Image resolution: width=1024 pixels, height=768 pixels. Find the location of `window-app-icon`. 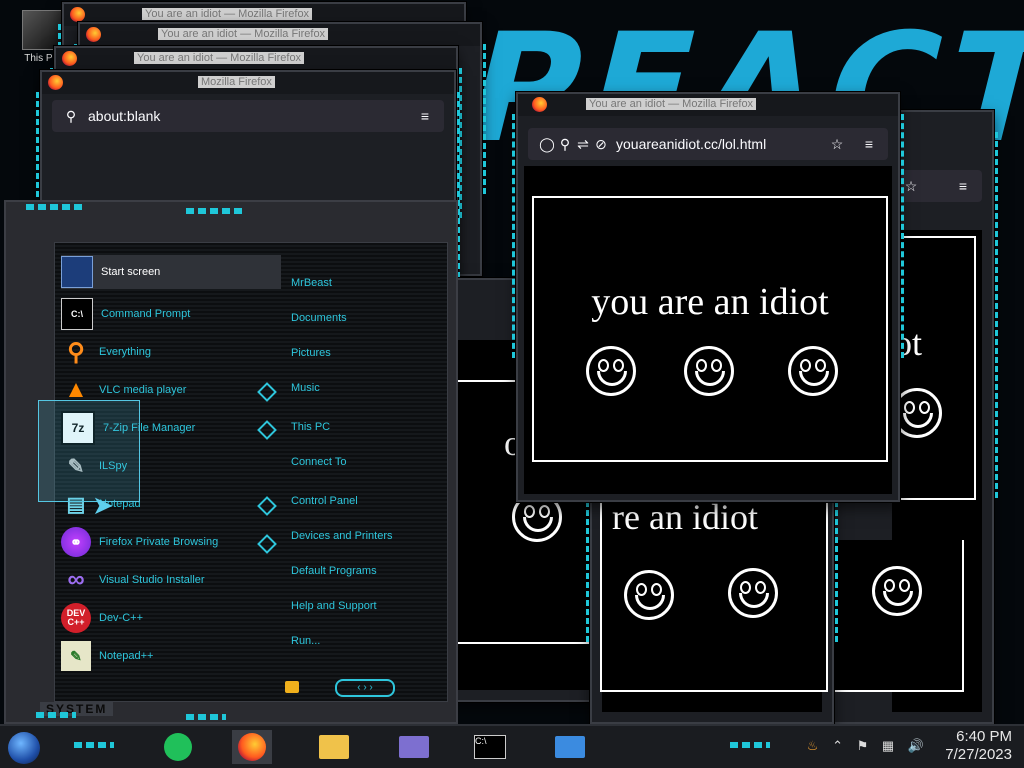

window-app-icon is located at coordinates (570, 747).